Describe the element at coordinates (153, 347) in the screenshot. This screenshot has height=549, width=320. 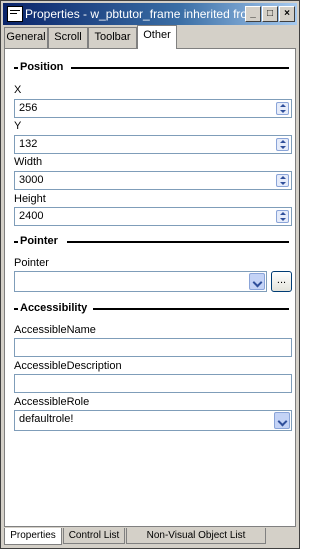
I see `accessible-name-field` at that location.